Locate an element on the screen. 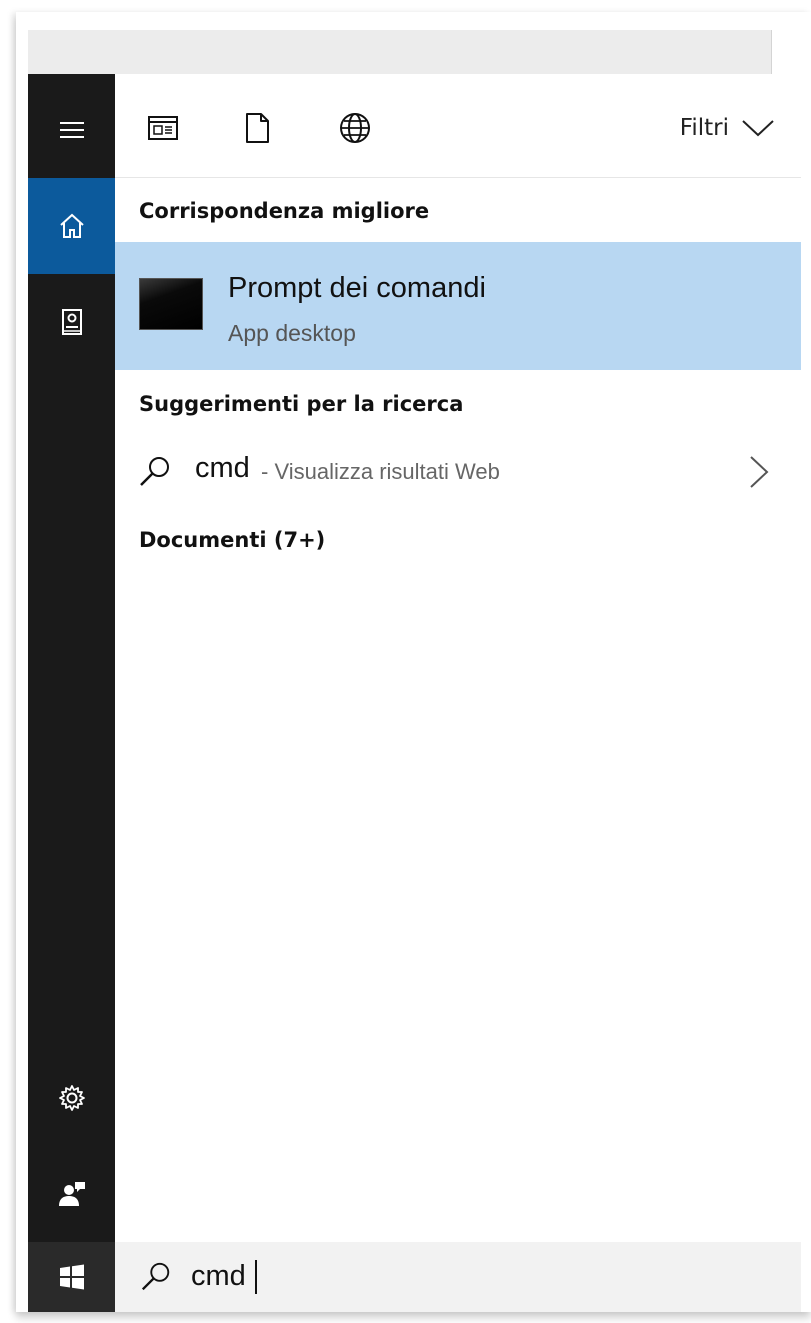 The width and height of the screenshot is (811, 1323). apps-icon is located at coordinates (163, 128).